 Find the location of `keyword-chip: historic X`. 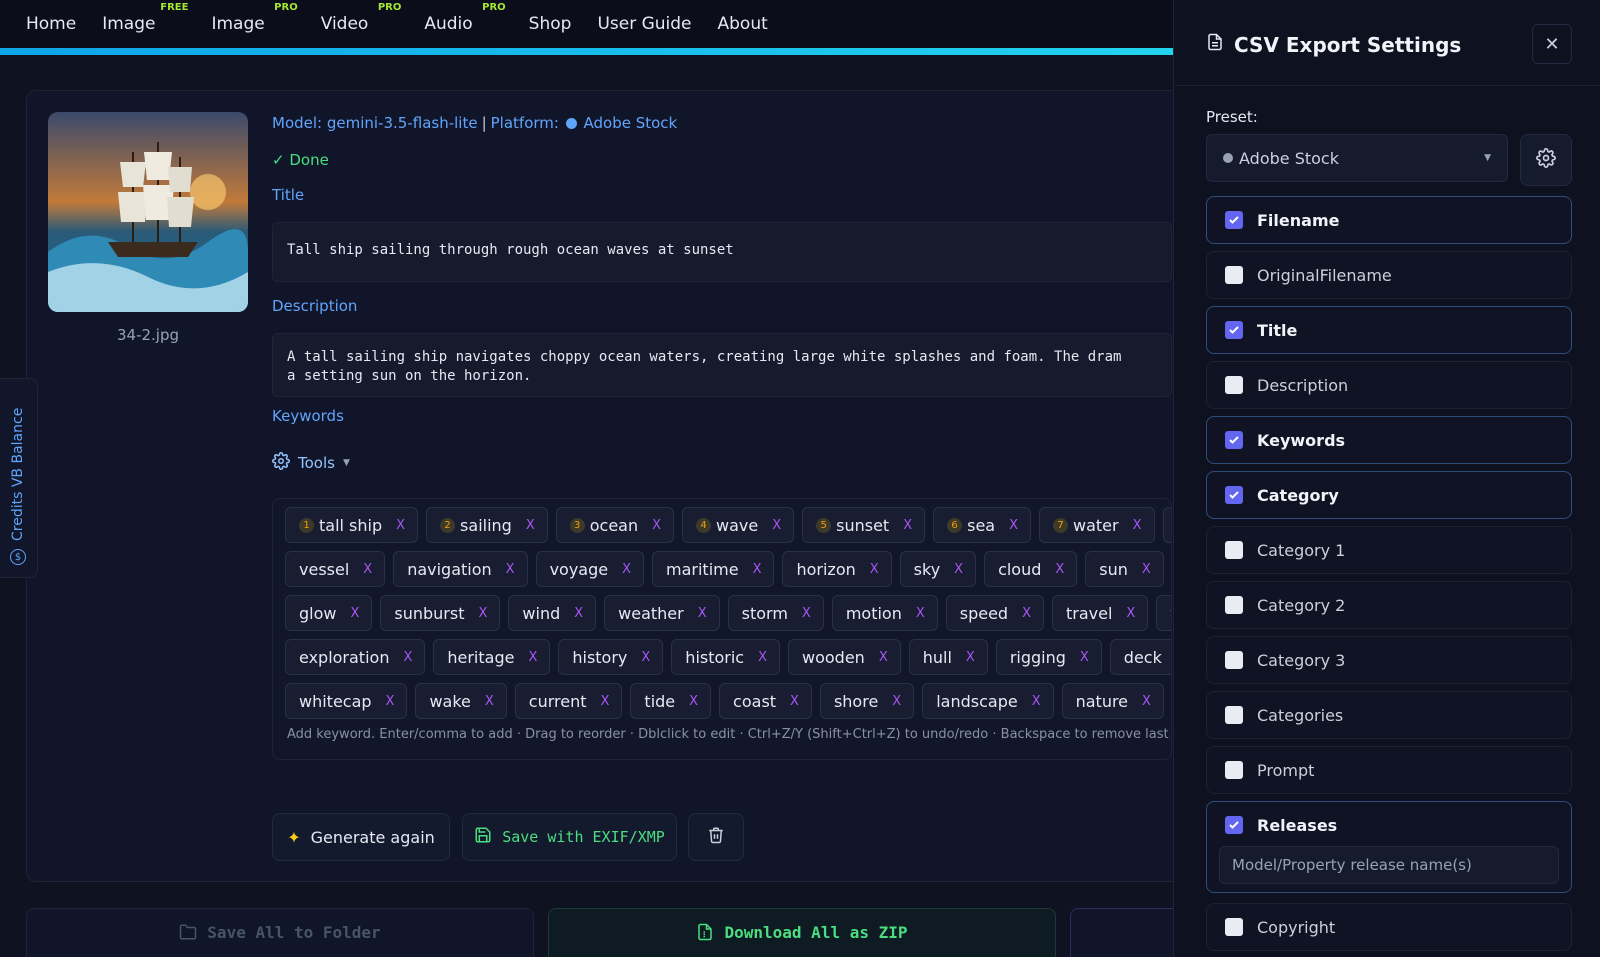

keyword-chip: historic X is located at coordinates (726, 657).